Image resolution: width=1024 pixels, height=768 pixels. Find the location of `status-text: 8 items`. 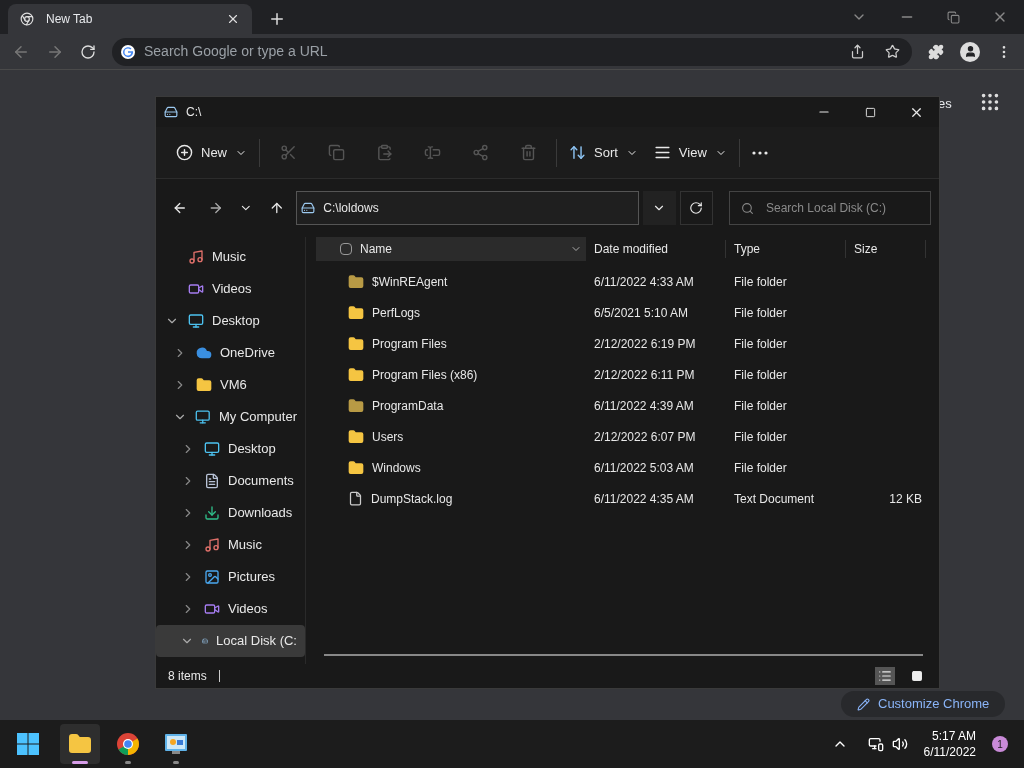

status-text: 8 items is located at coordinates (187, 676).